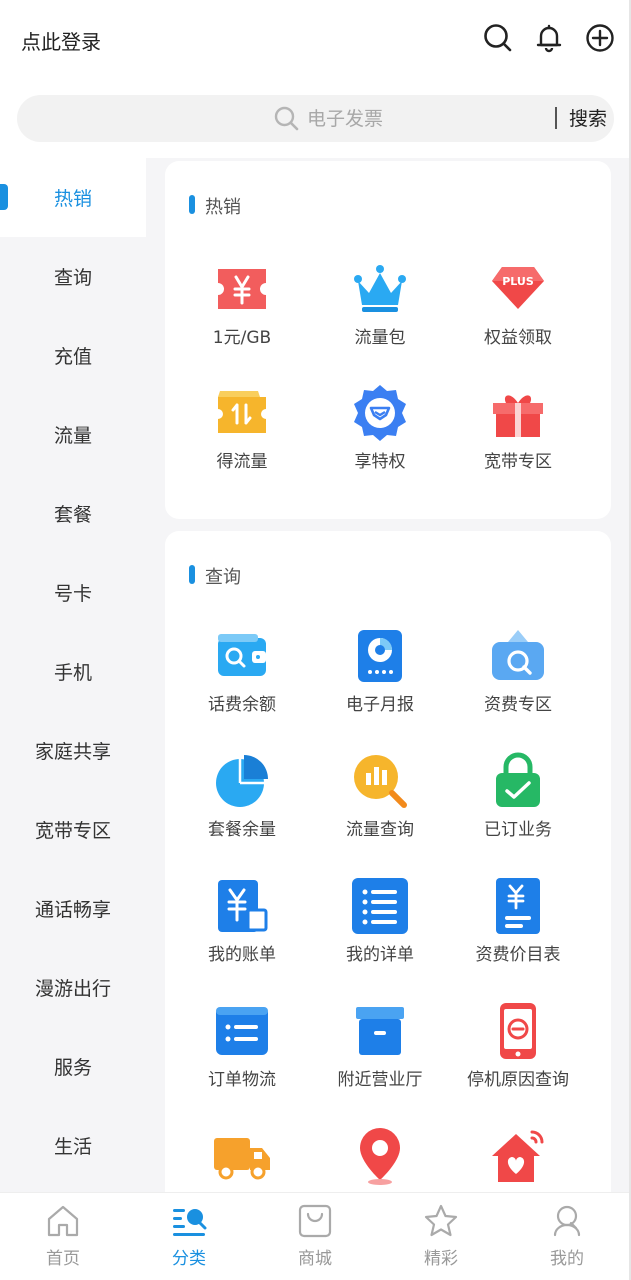  Describe the element at coordinates (518, 289) in the screenshot. I see `plus-diamond-icon: PLUS` at that location.